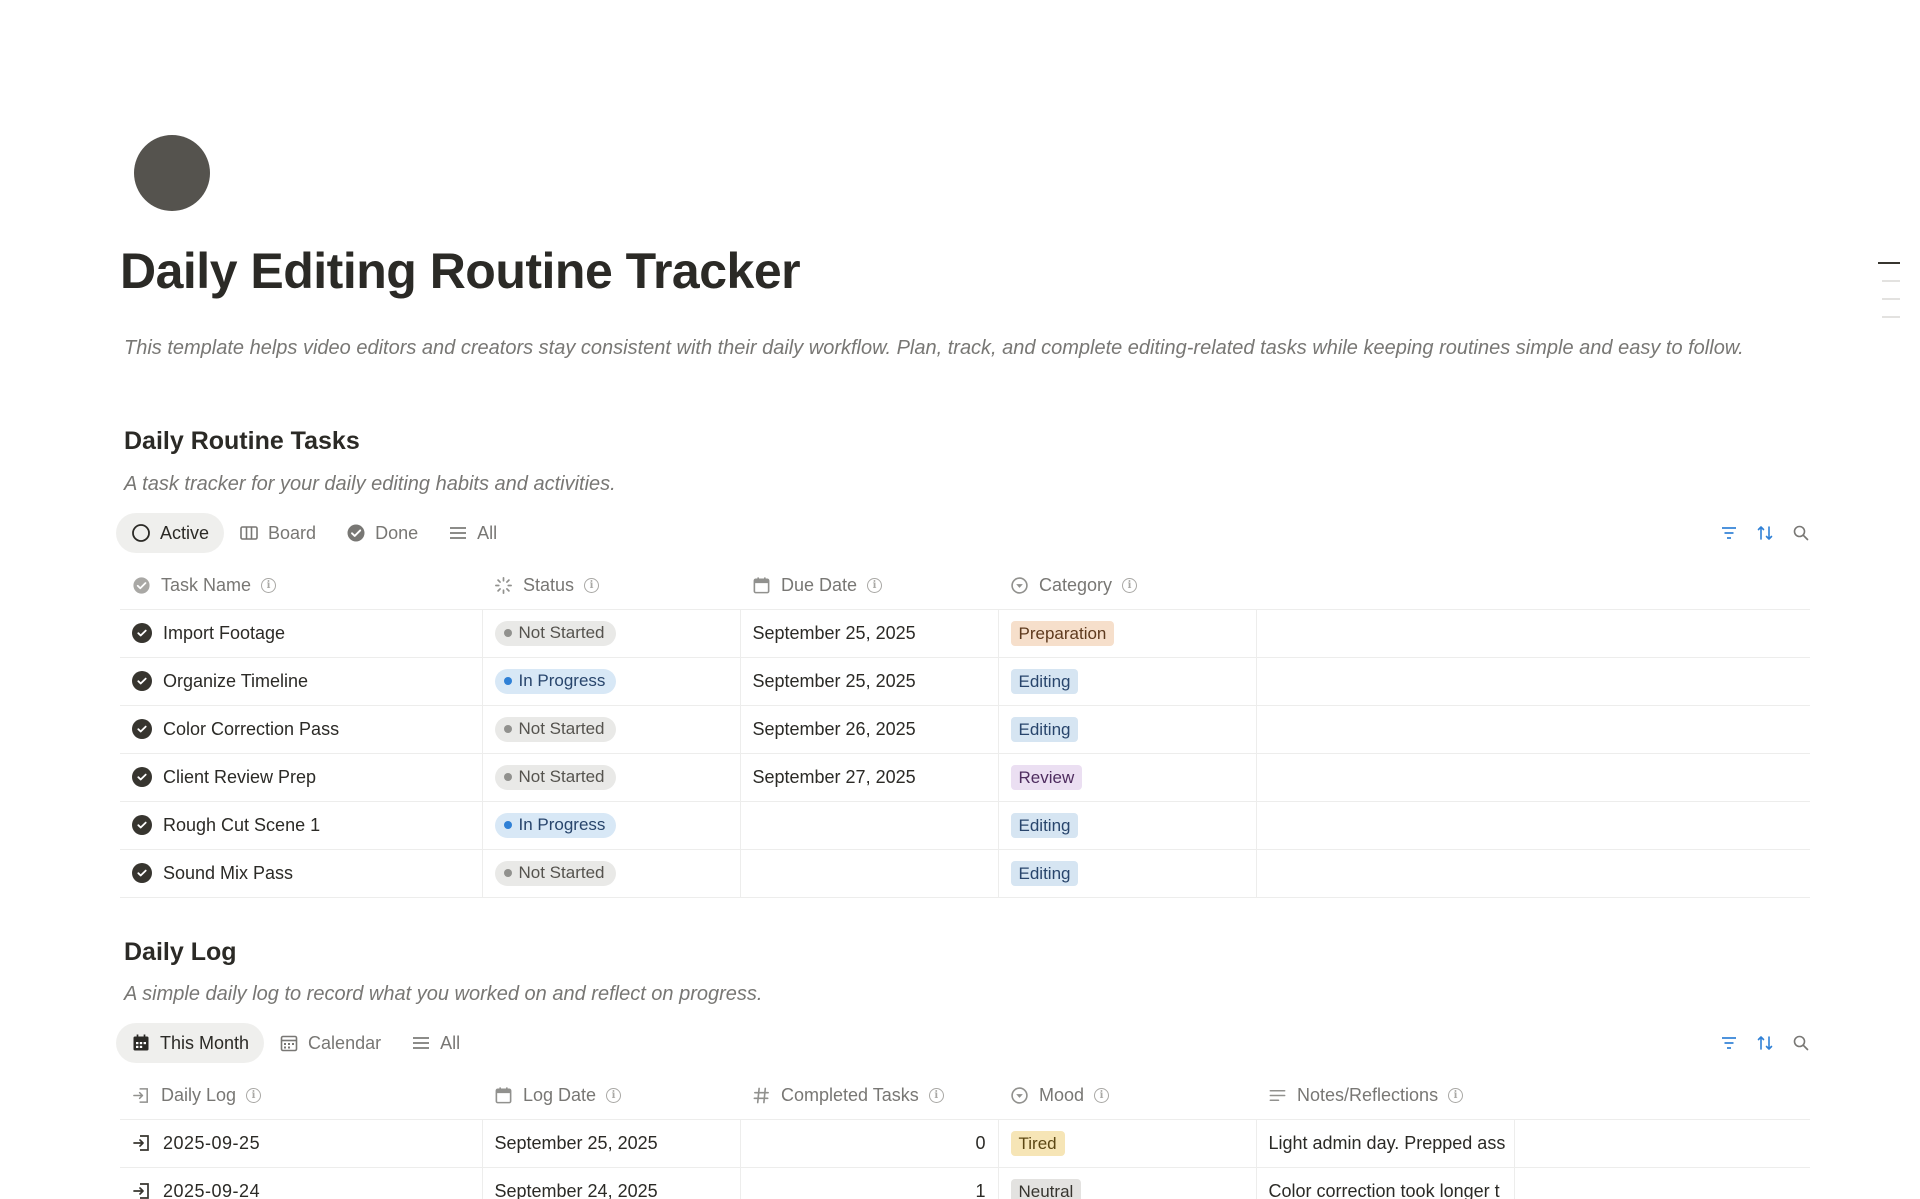  What do you see at coordinates (611, 1183) in the screenshot?
I see `log-date: September 24, 2025` at bounding box center [611, 1183].